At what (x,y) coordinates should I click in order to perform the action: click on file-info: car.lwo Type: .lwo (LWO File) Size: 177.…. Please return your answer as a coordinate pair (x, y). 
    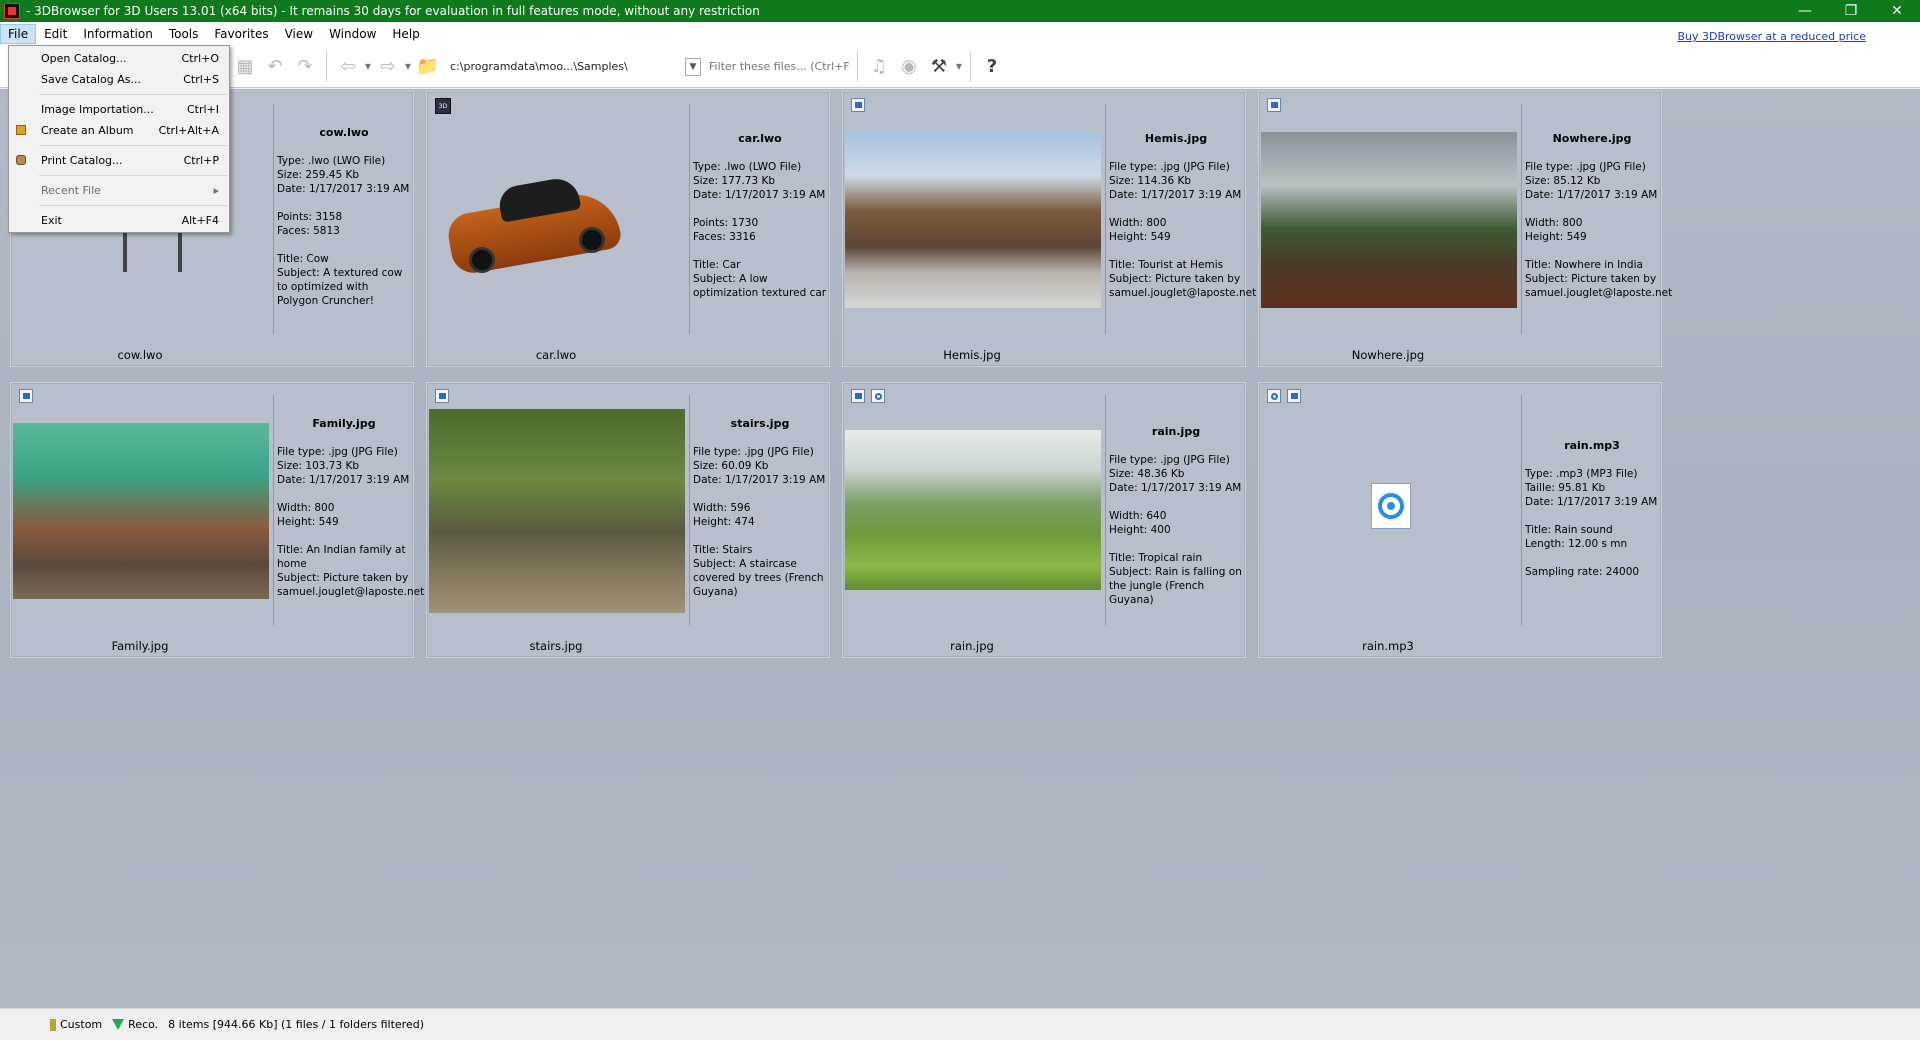
    Looking at the image, I should click on (760, 215).